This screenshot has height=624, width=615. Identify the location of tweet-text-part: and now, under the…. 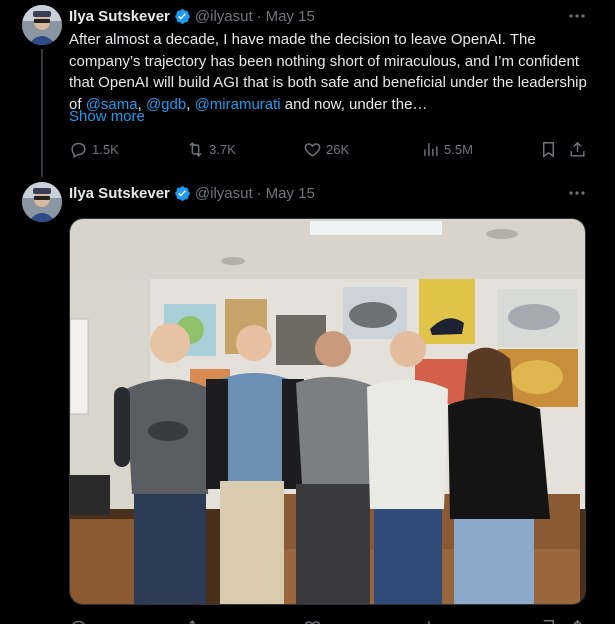
(354, 104).